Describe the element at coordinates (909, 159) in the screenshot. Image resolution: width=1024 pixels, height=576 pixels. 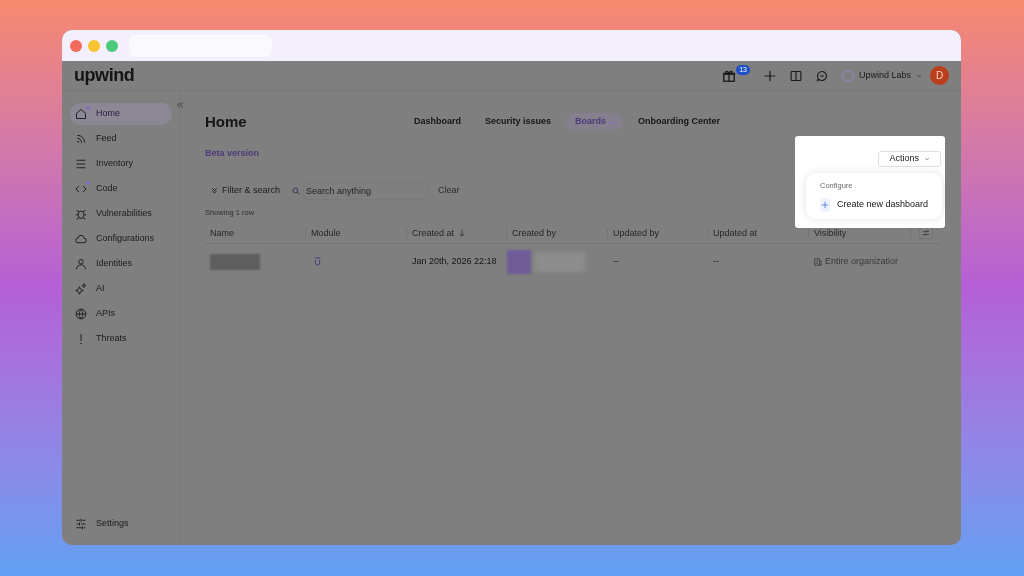
I see `actions-button: Actions` at that location.